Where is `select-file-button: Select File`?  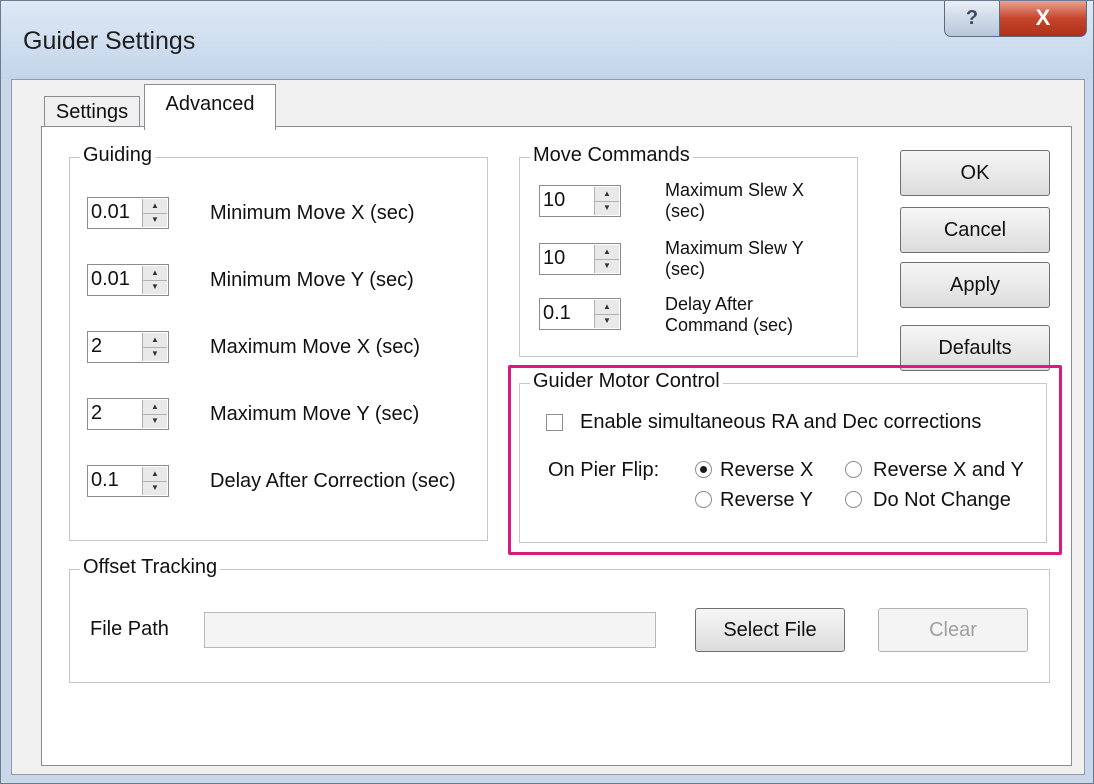 select-file-button: Select File is located at coordinates (770, 630).